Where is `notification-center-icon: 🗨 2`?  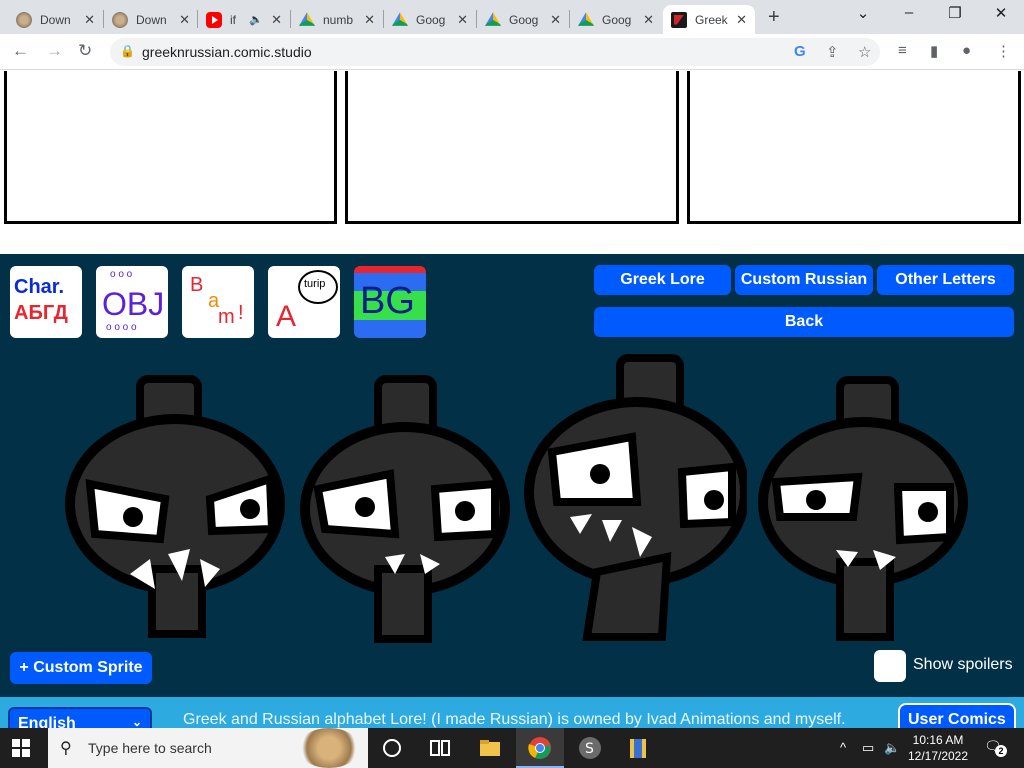
notification-center-icon: 🗨 2 is located at coordinates (995, 747).